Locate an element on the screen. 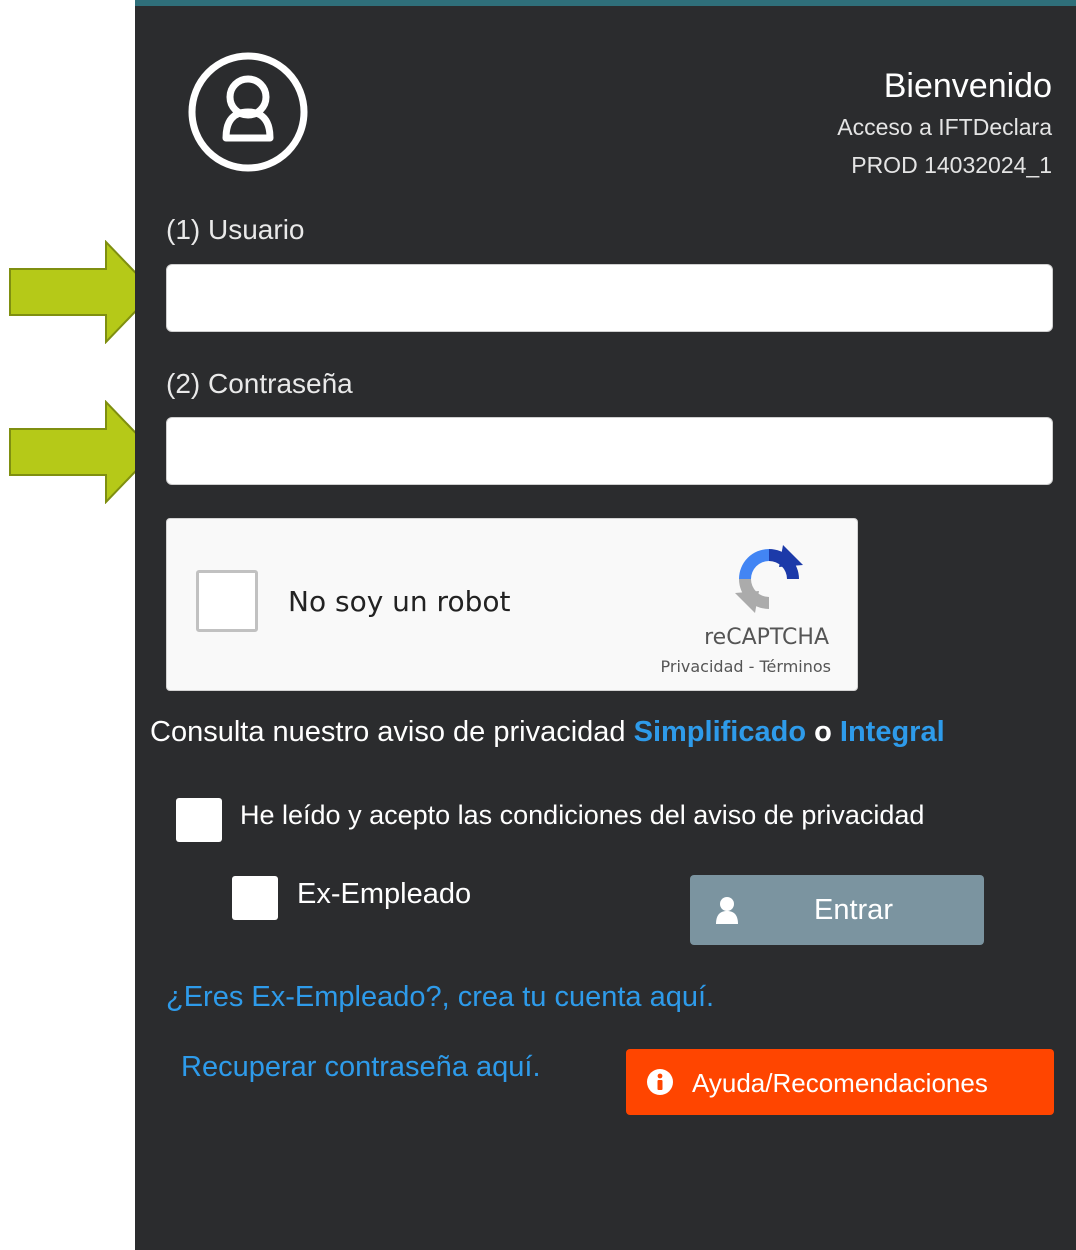 This screenshot has width=1076, height=1250. help-button: Ayuda/Recomendaciones is located at coordinates (840, 1082).